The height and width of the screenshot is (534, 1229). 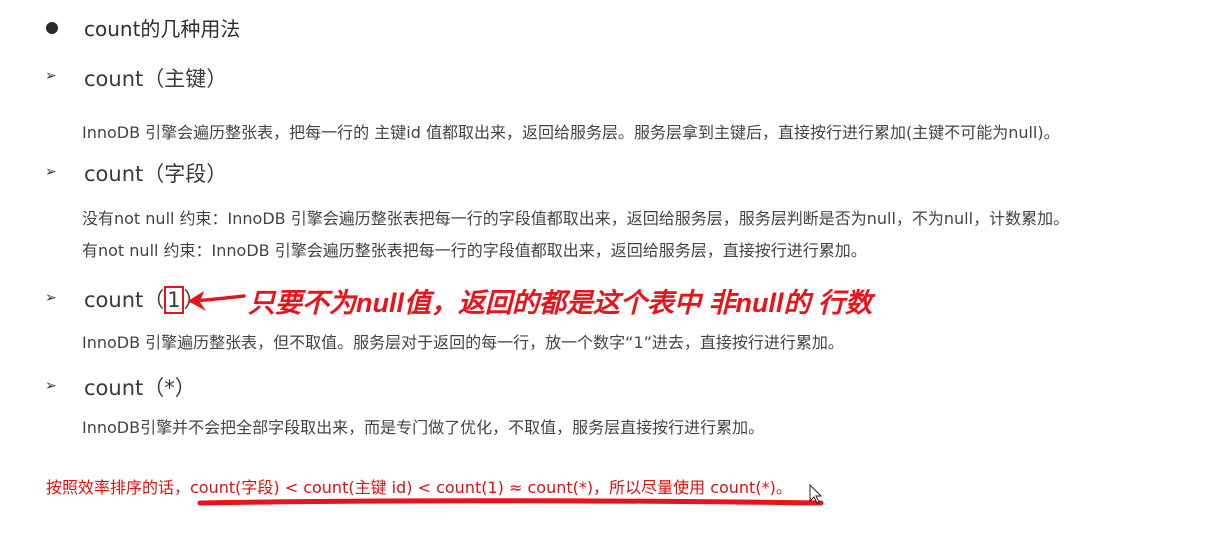 I want to click on summary-underline, so click(x=510, y=502).